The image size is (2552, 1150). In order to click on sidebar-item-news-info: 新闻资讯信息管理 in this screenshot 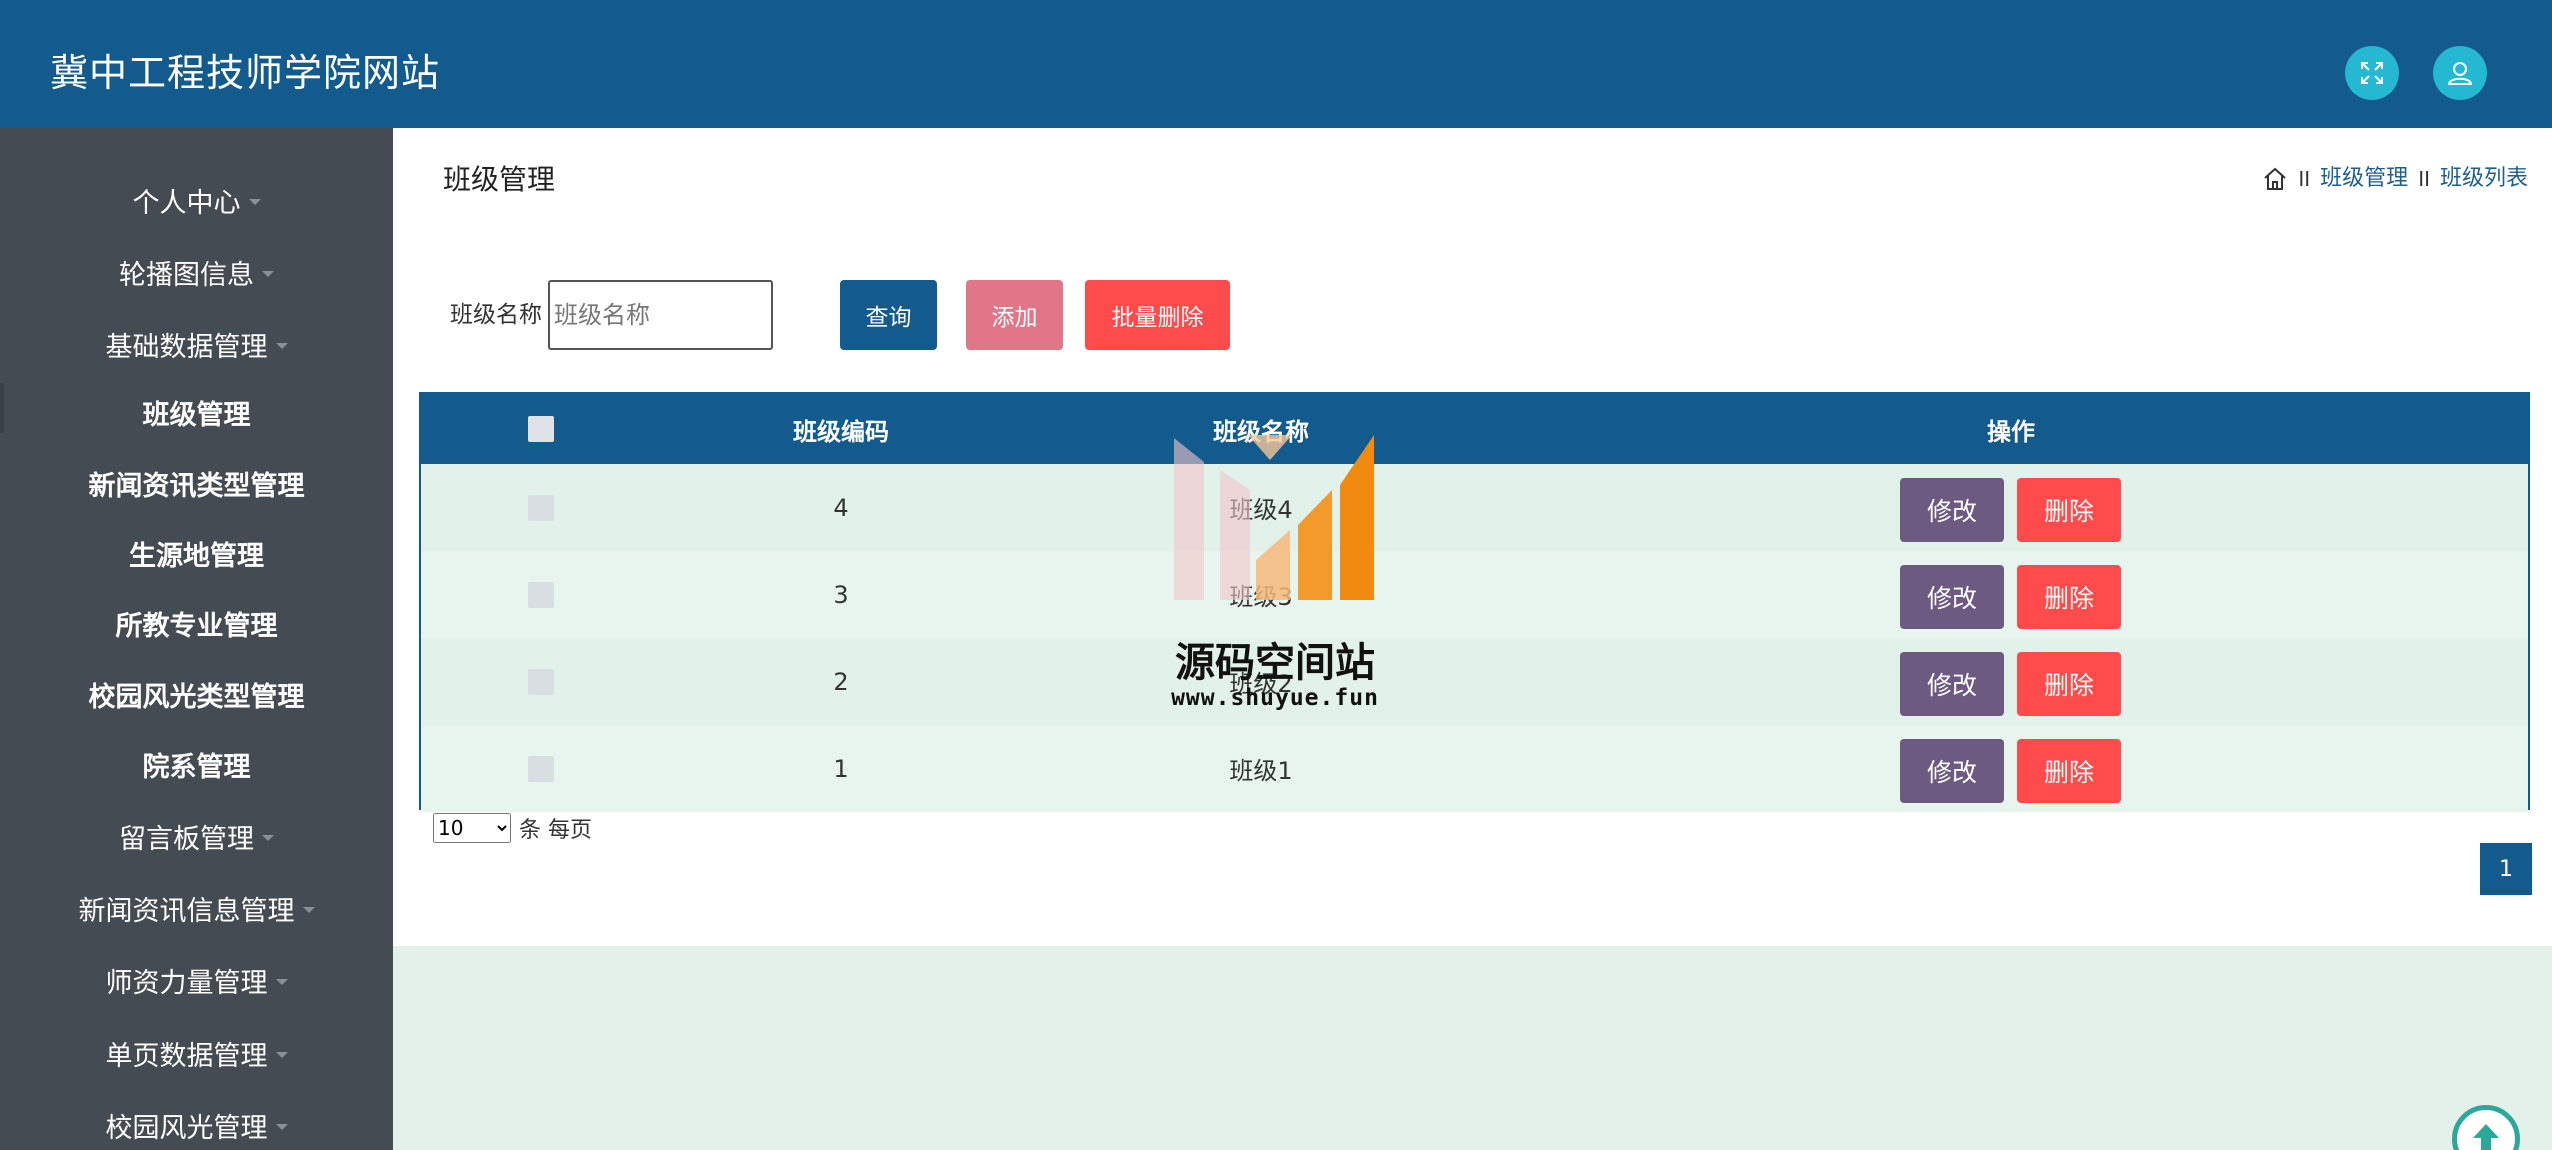, I will do `click(196, 908)`.